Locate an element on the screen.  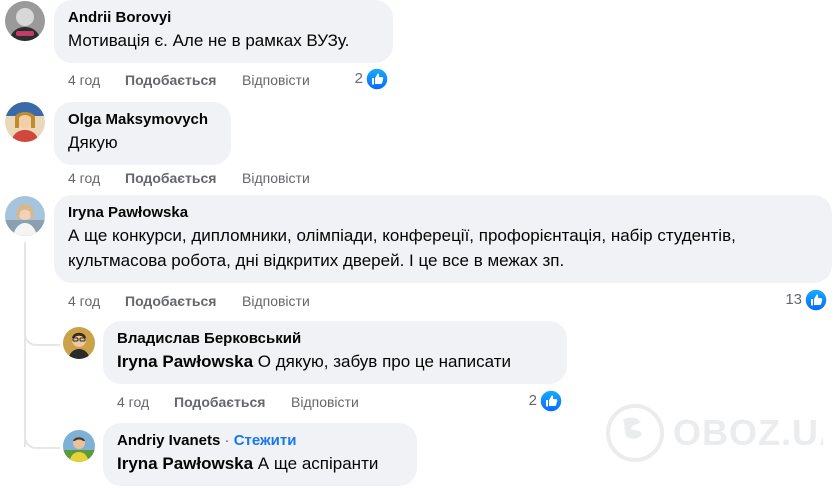
reply-time: 4 год is located at coordinates (133, 402).